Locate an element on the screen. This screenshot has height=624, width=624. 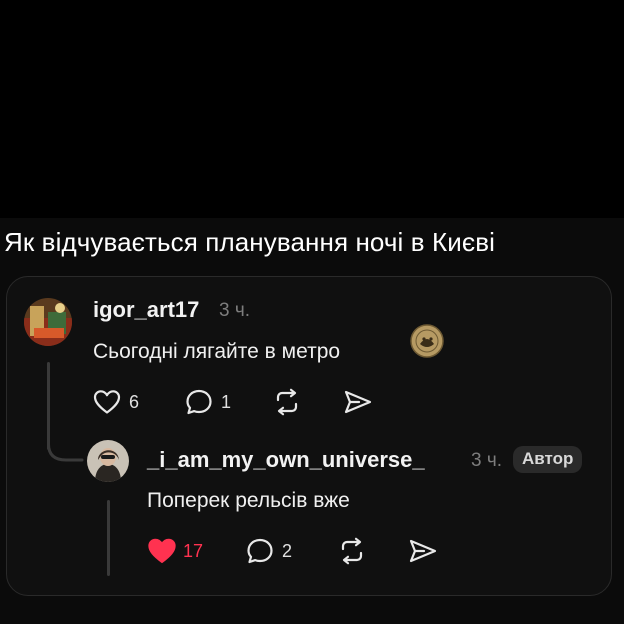
comment-username: igor_art17 is located at coordinates (146, 310).